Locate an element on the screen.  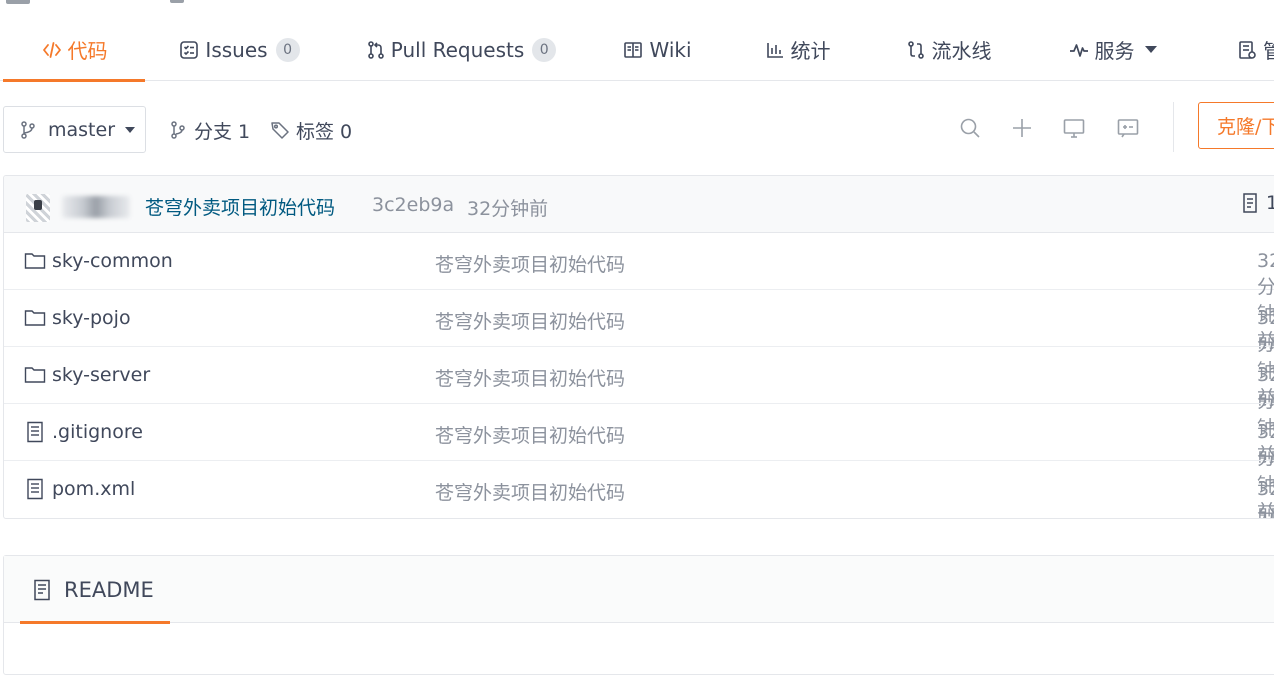
comment-icon is located at coordinates (1128, 128).